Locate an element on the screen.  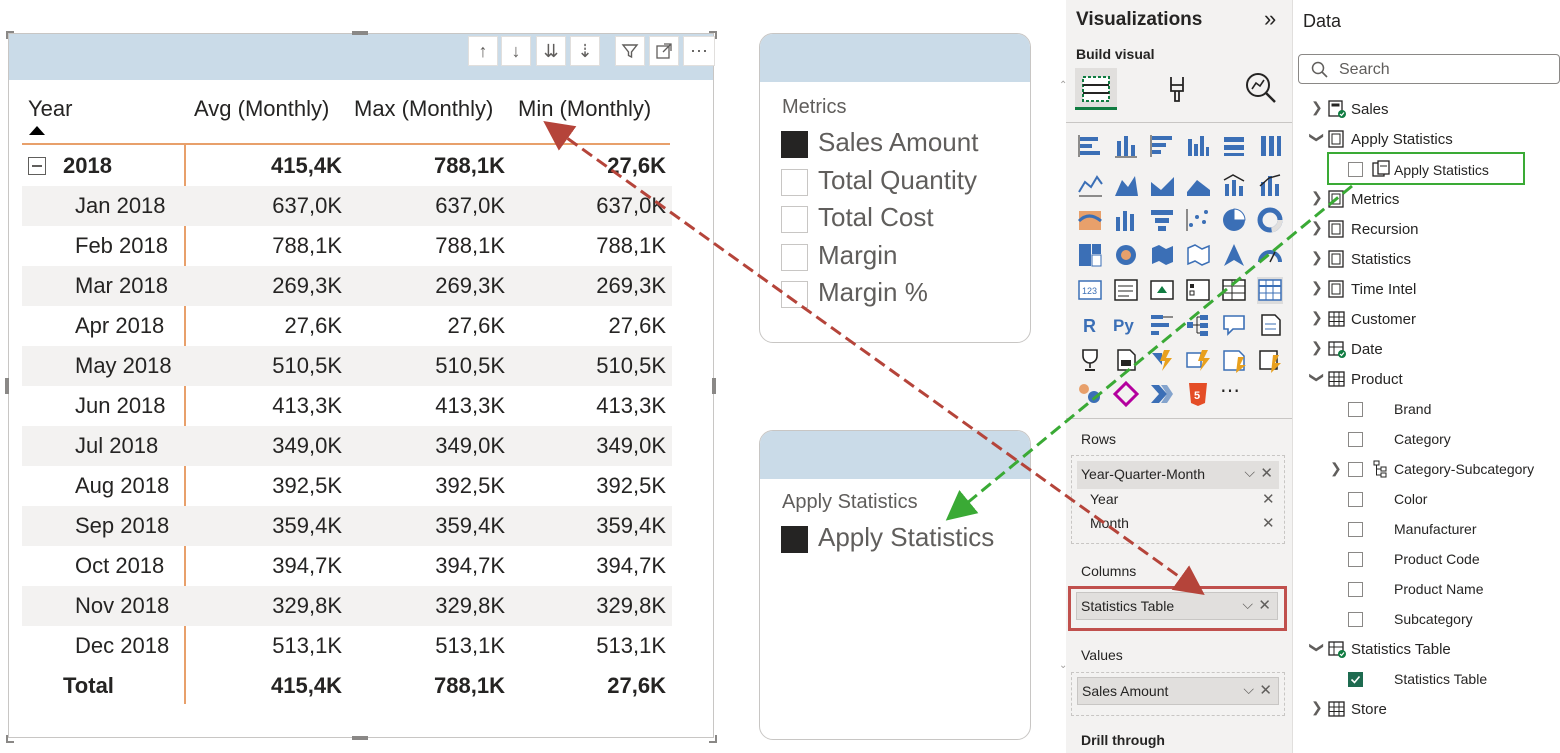
build-visual-tab is located at coordinates (1096, 89).